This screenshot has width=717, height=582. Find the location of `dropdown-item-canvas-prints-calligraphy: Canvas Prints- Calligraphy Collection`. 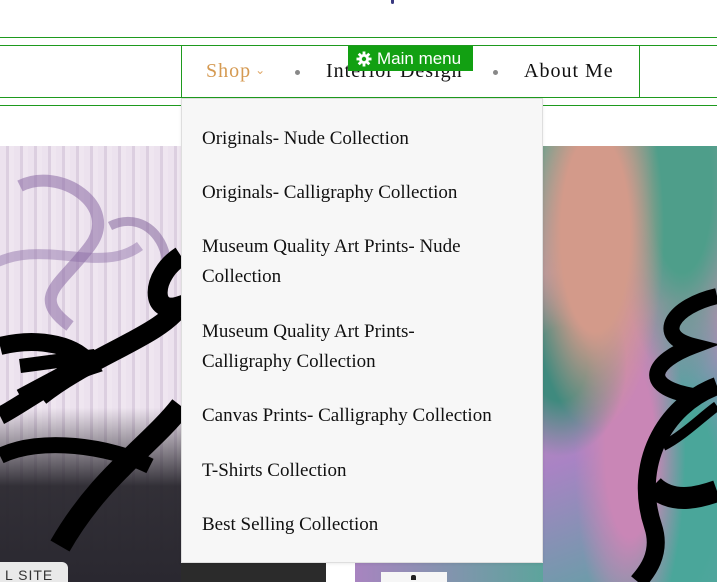

dropdown-item-canvas-prints-calligraphy: Canvas Prints- Calligraphy Collection is located at coordinates (367, 416).